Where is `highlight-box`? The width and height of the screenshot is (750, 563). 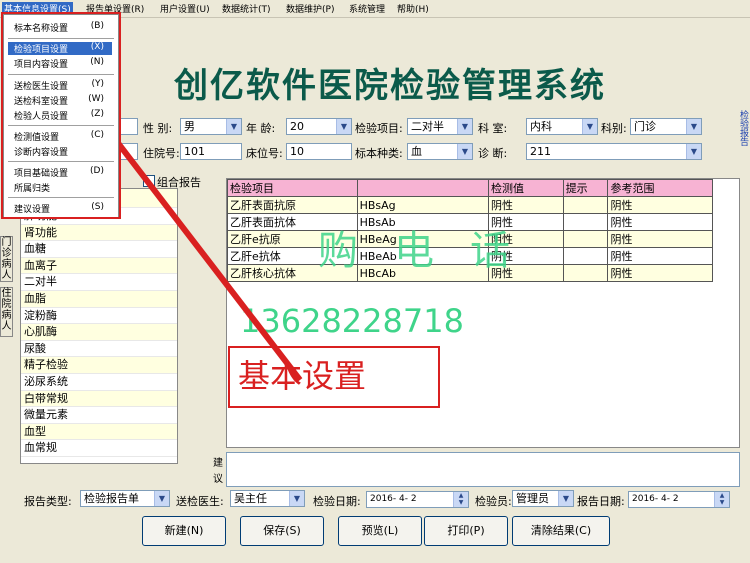 highlight-box is located at coordinates (61, 115).